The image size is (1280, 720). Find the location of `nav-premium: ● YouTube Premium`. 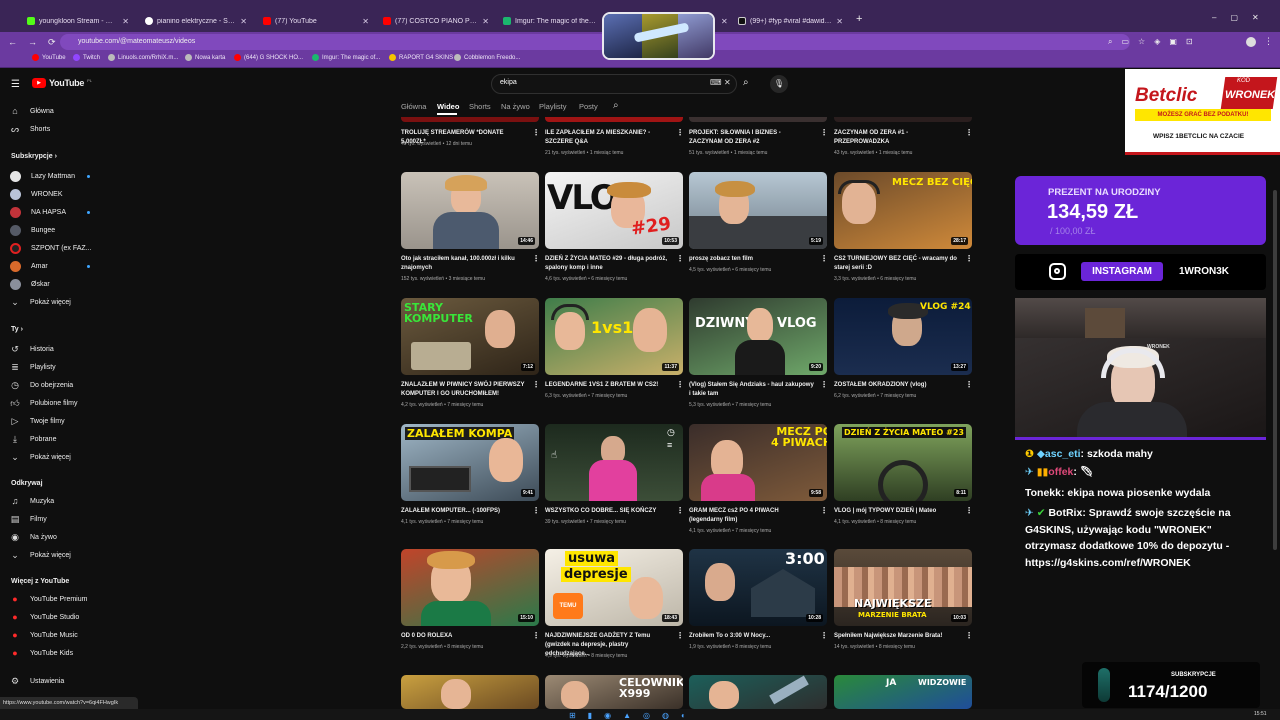

nav-premium: ● YouTube Premium is located at coordinates (48, 599).